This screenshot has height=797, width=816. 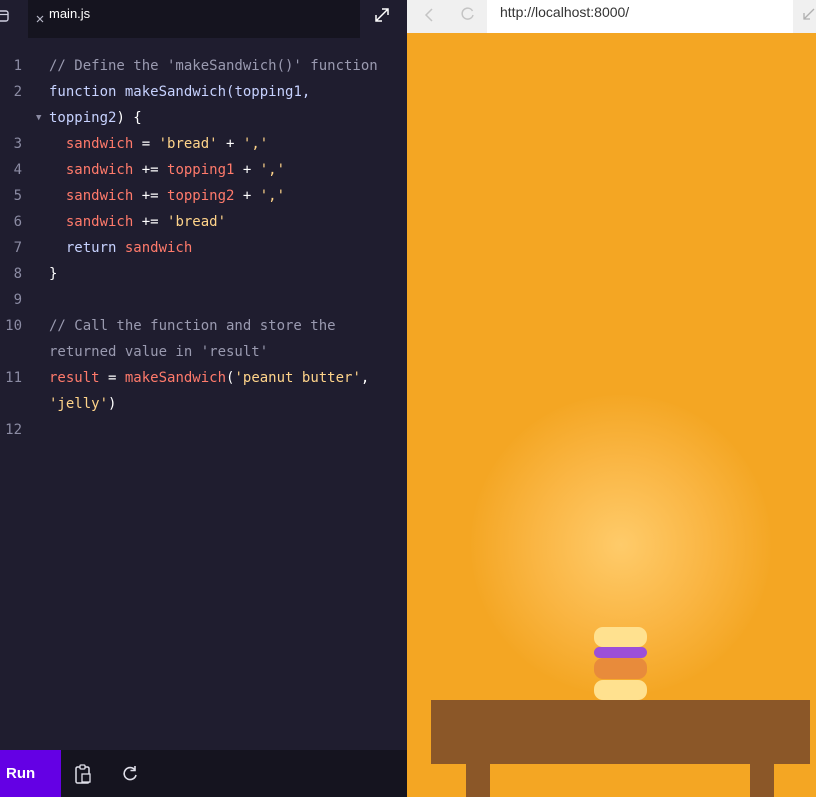 I want to click on sandwich-bread-bottom, so click(x=620, y=690).